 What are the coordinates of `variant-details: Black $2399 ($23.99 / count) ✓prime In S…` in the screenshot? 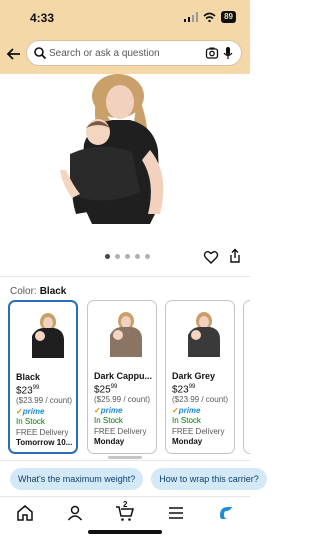 It's located at (46, 410).